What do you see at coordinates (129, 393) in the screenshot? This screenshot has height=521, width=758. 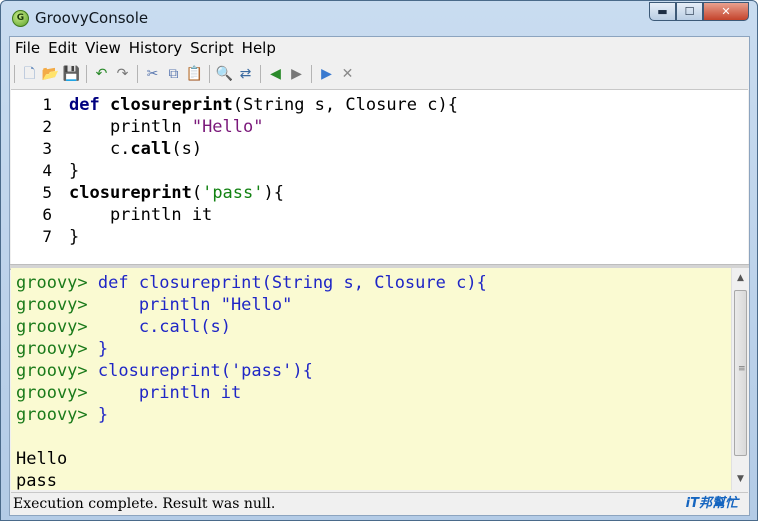 I see `output-echo-line: groovy> println it` at bounding box center [129, 393].